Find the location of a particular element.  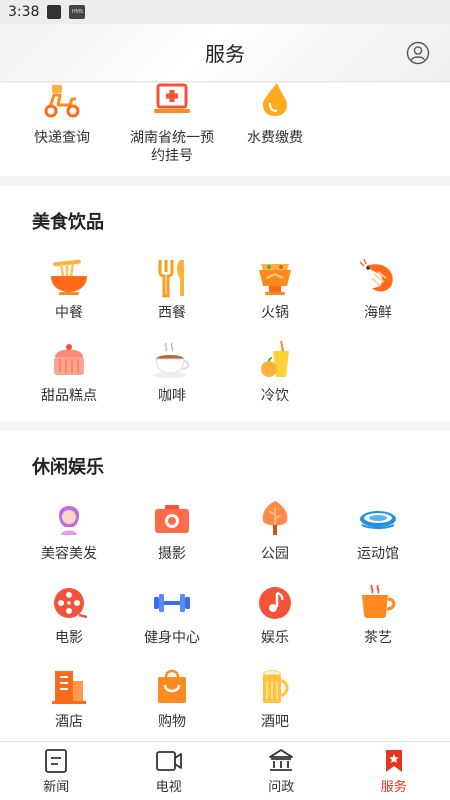

news-icon is located at coordinates (56, 760).